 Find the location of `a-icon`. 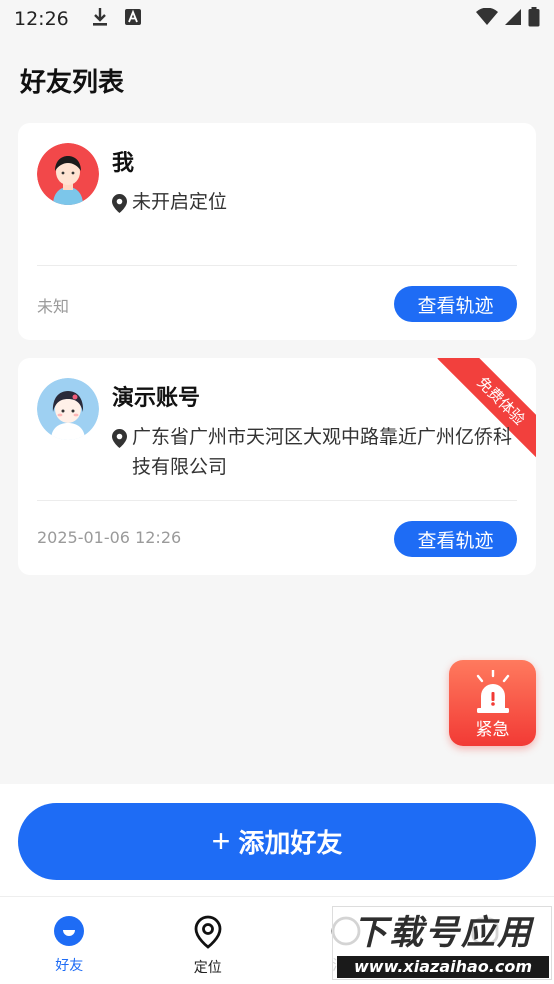

a-icon is located at coordinates (132, 19).